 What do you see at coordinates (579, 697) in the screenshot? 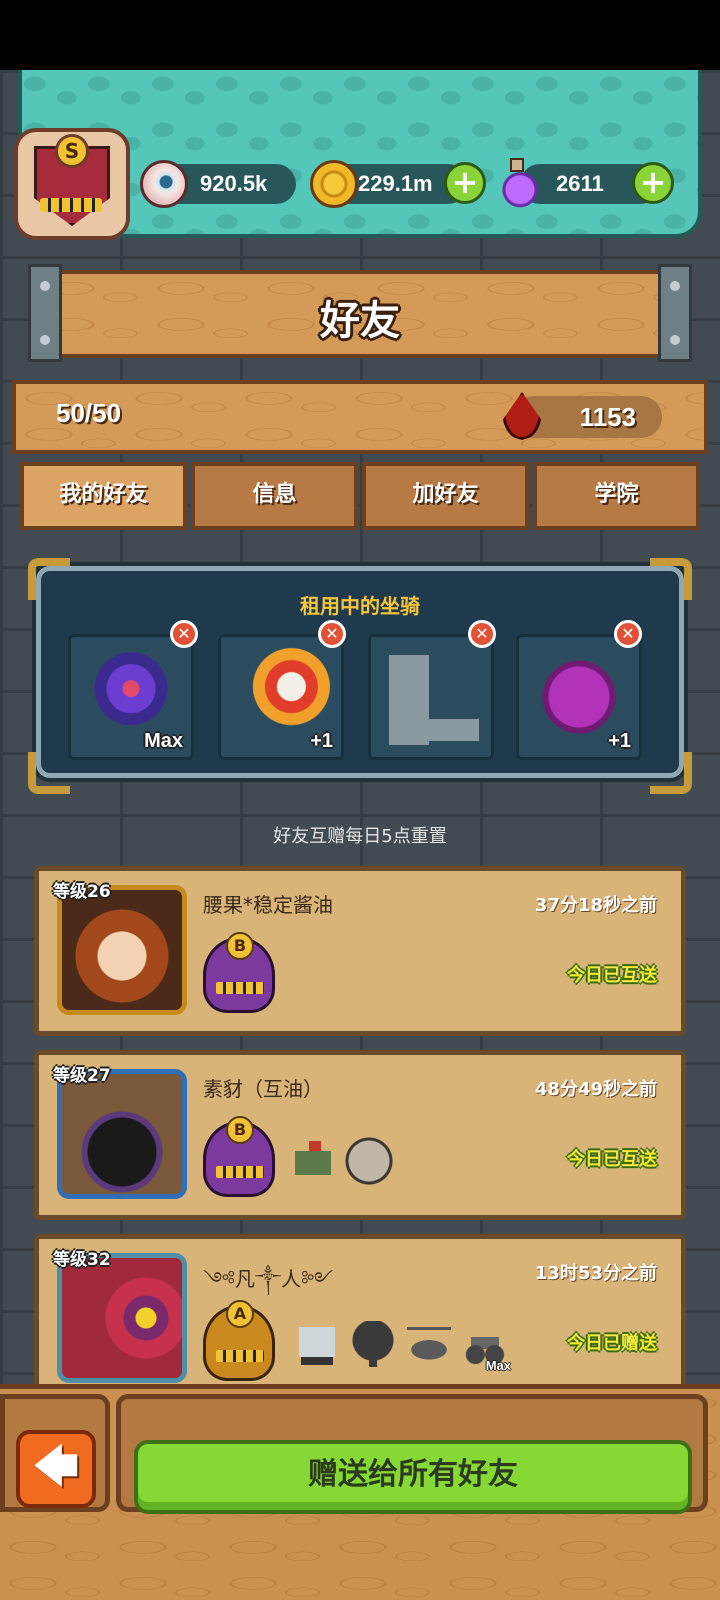
I see `rented-mount-slot-4: +1` at bounding box center [579, 697].